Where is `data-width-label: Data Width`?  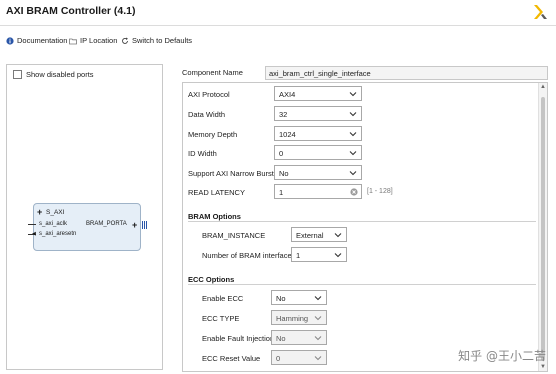 data-width-label: Data Width is located at coordinates (207, 114).